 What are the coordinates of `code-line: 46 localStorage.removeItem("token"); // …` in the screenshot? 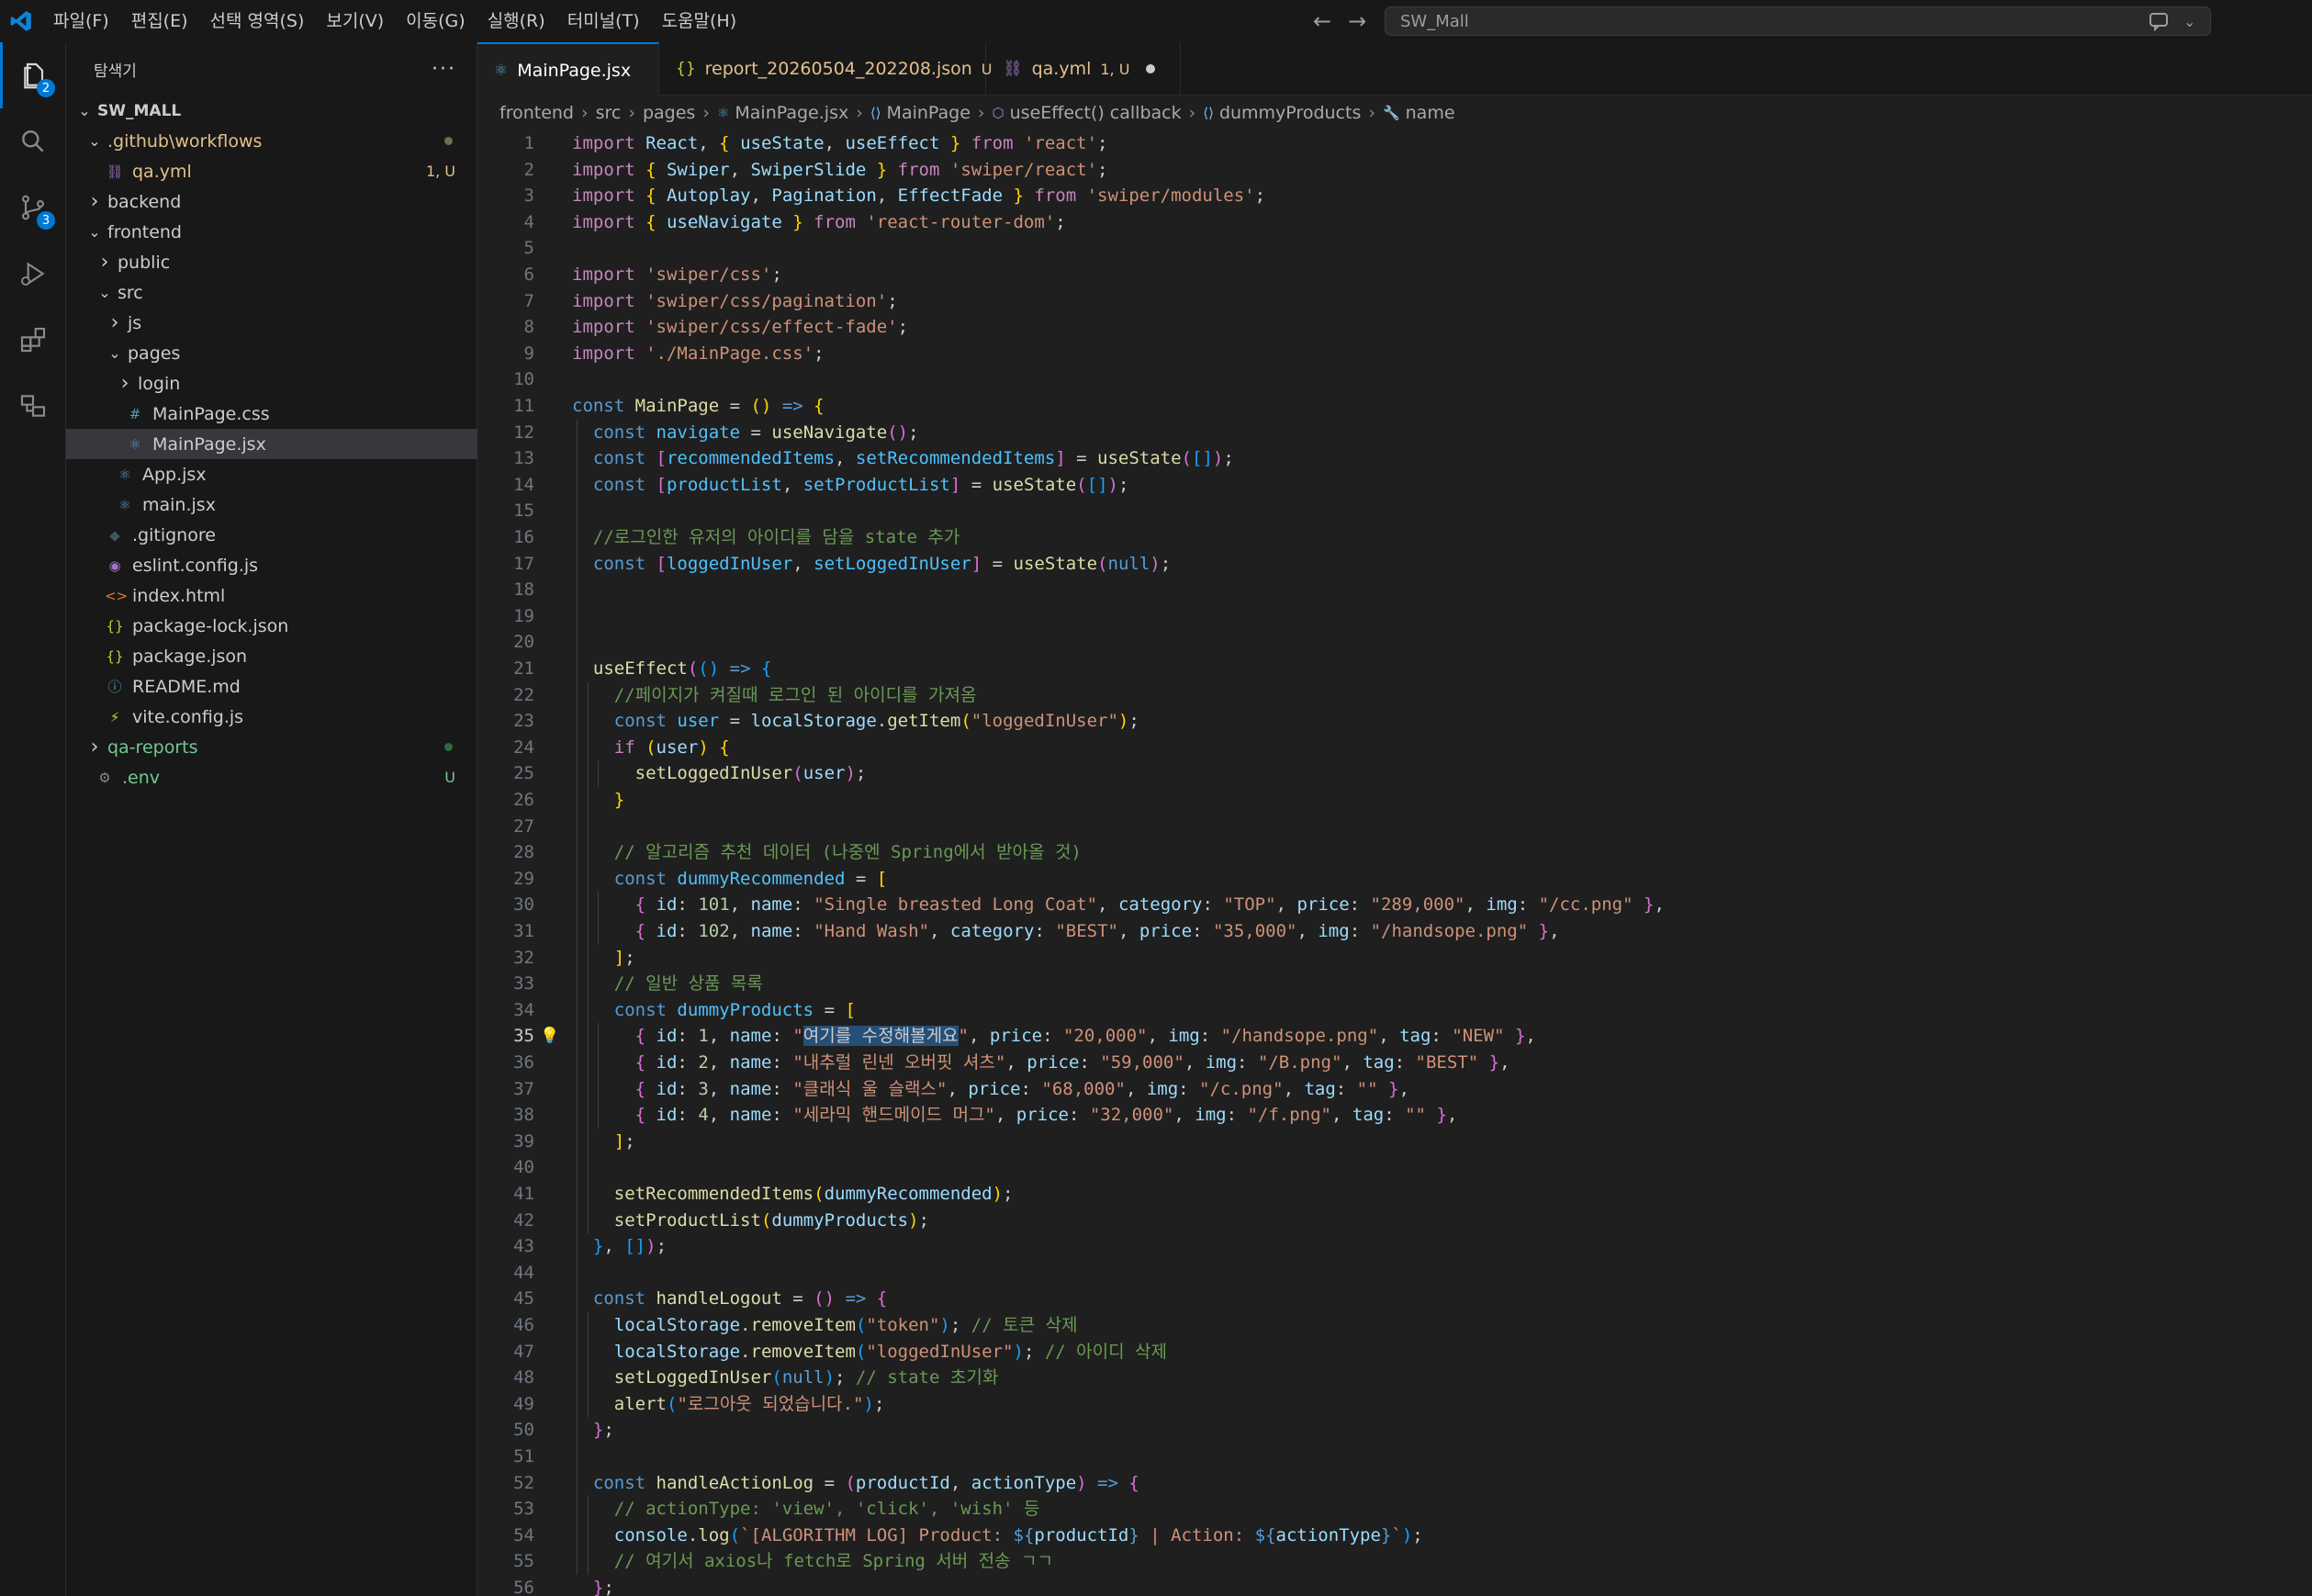 It's located at (1395, 1325).